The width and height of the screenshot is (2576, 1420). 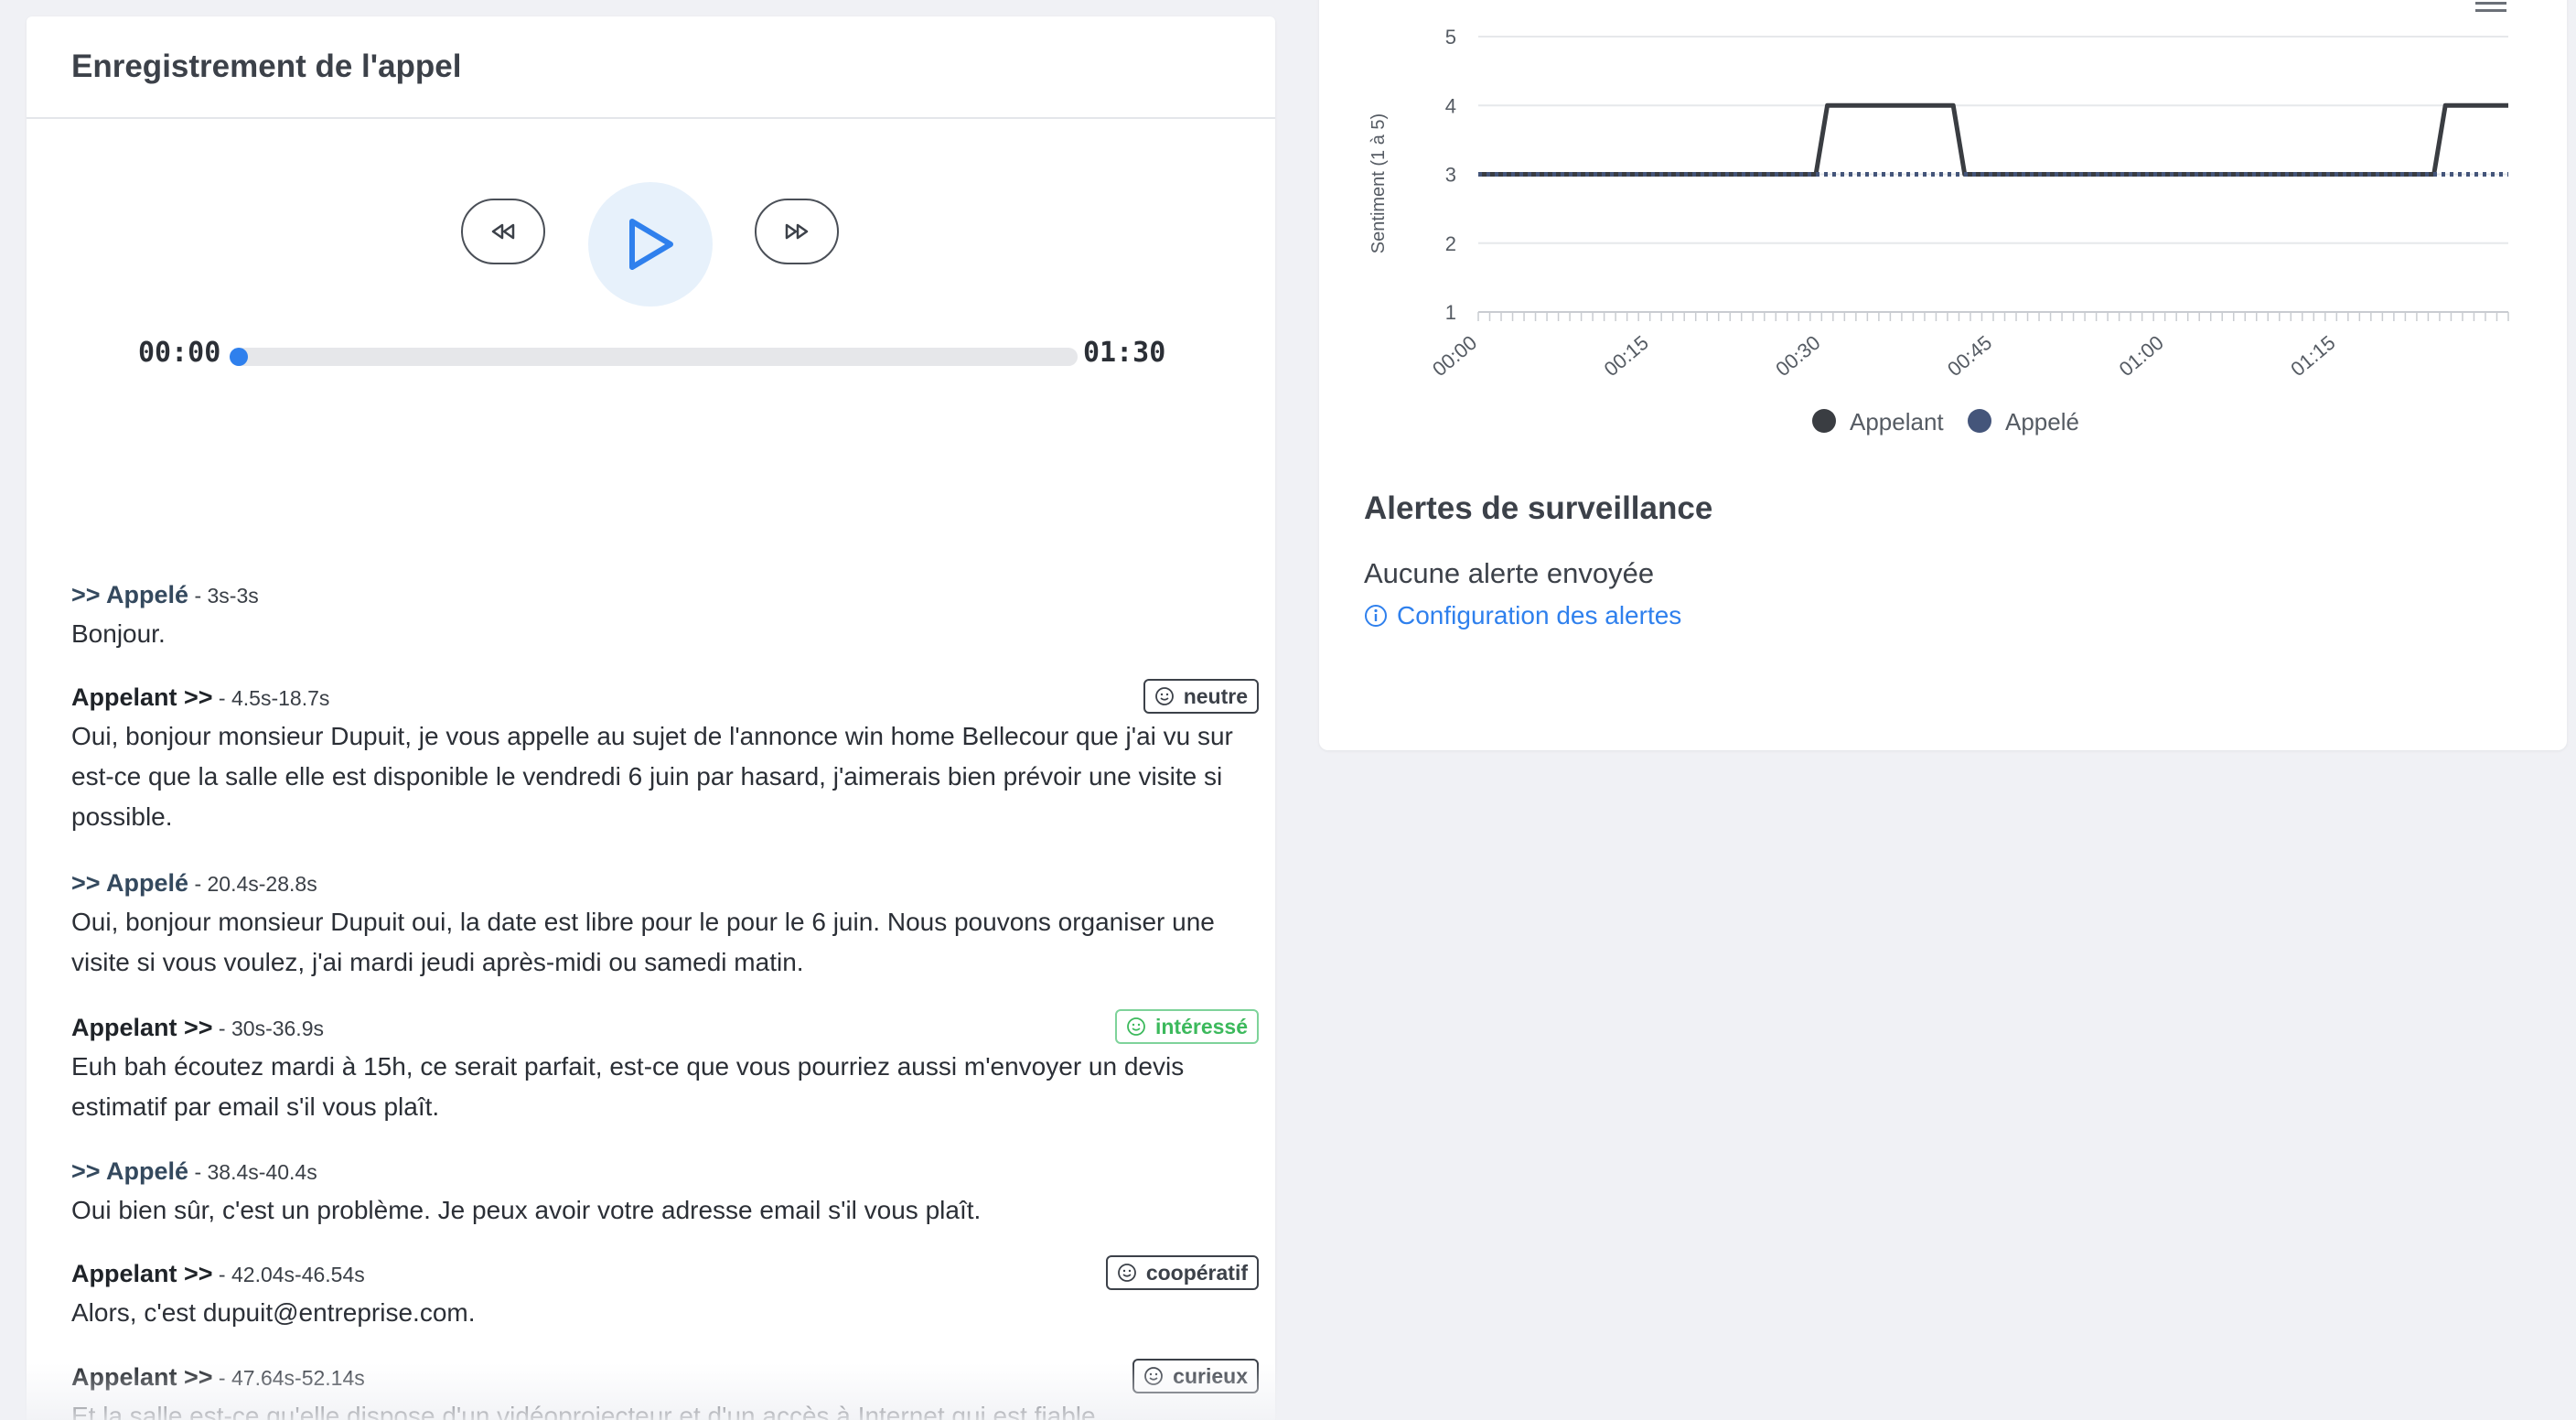 I want to click on progress-bar, so click(x=654, y=357).